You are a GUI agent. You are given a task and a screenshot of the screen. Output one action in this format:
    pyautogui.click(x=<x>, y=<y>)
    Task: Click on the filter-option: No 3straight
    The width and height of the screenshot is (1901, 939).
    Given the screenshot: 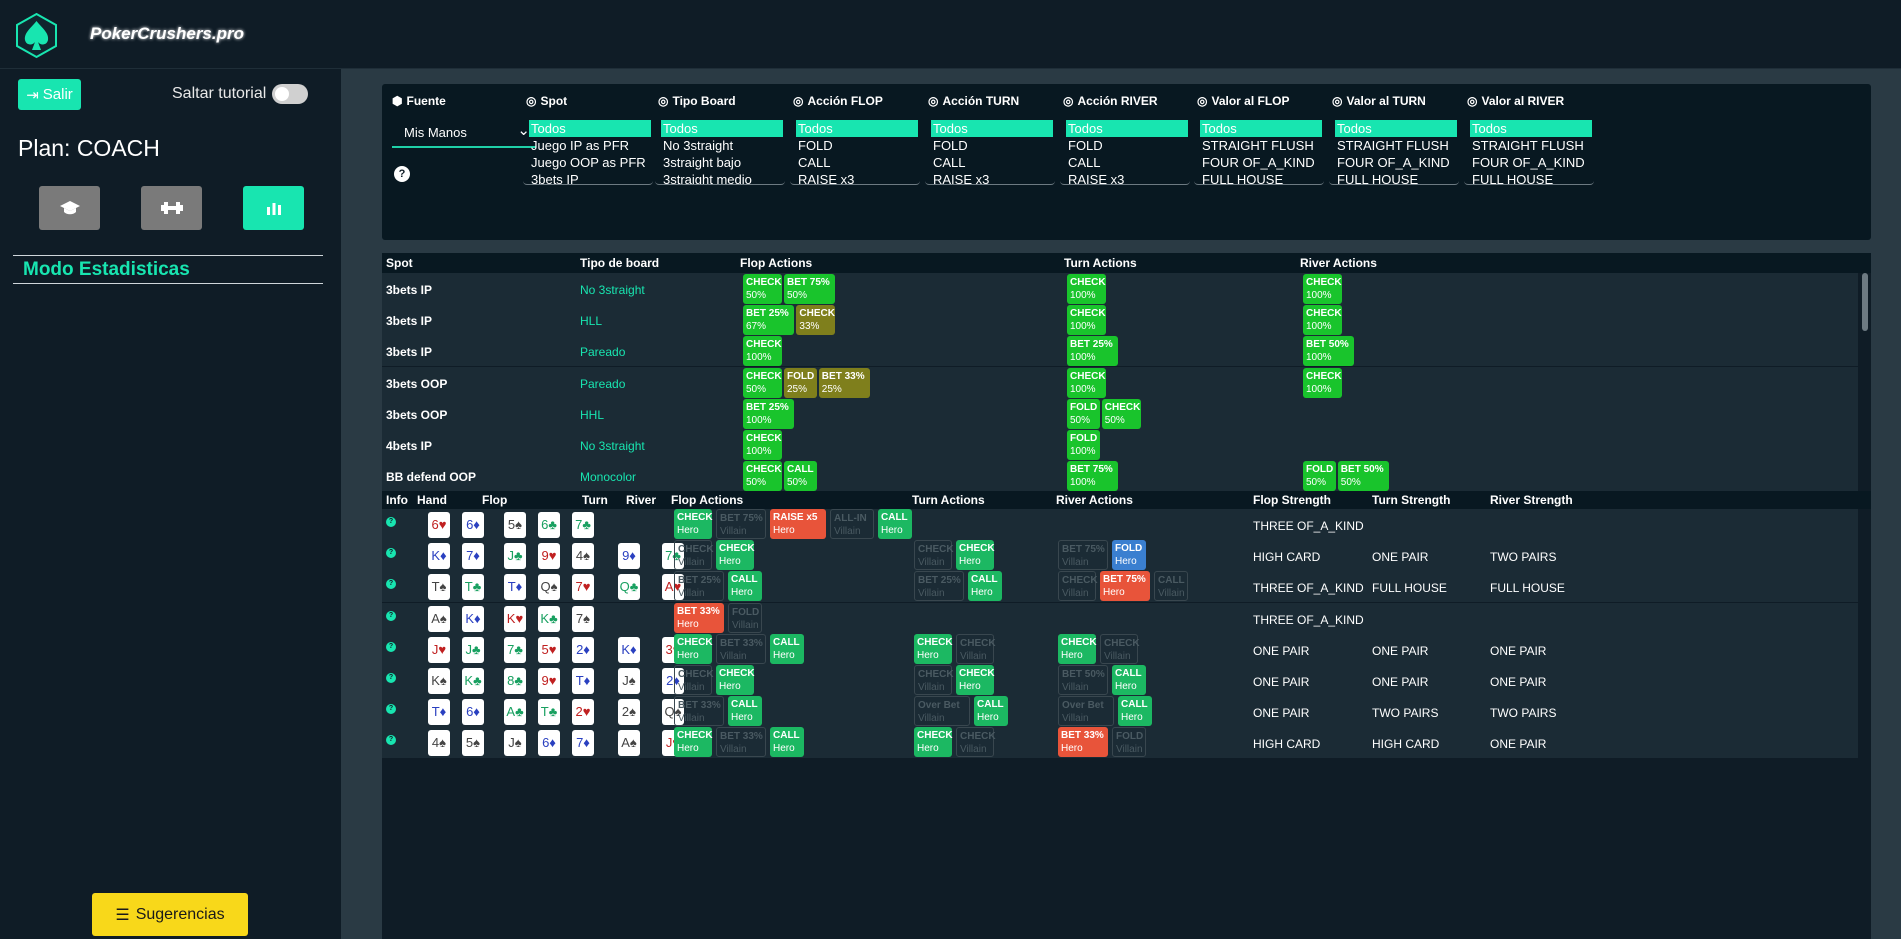 What is the action you would take?
    pyautogui.click(x=720, y=145)
    